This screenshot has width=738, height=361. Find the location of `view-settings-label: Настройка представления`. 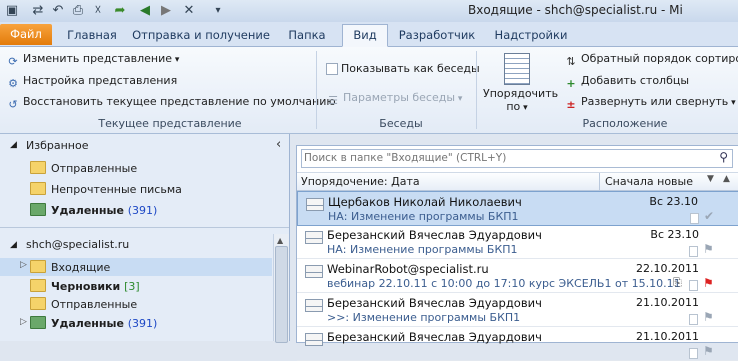

view-settings-label: Настройка представления is located at coordinates (100, 80).